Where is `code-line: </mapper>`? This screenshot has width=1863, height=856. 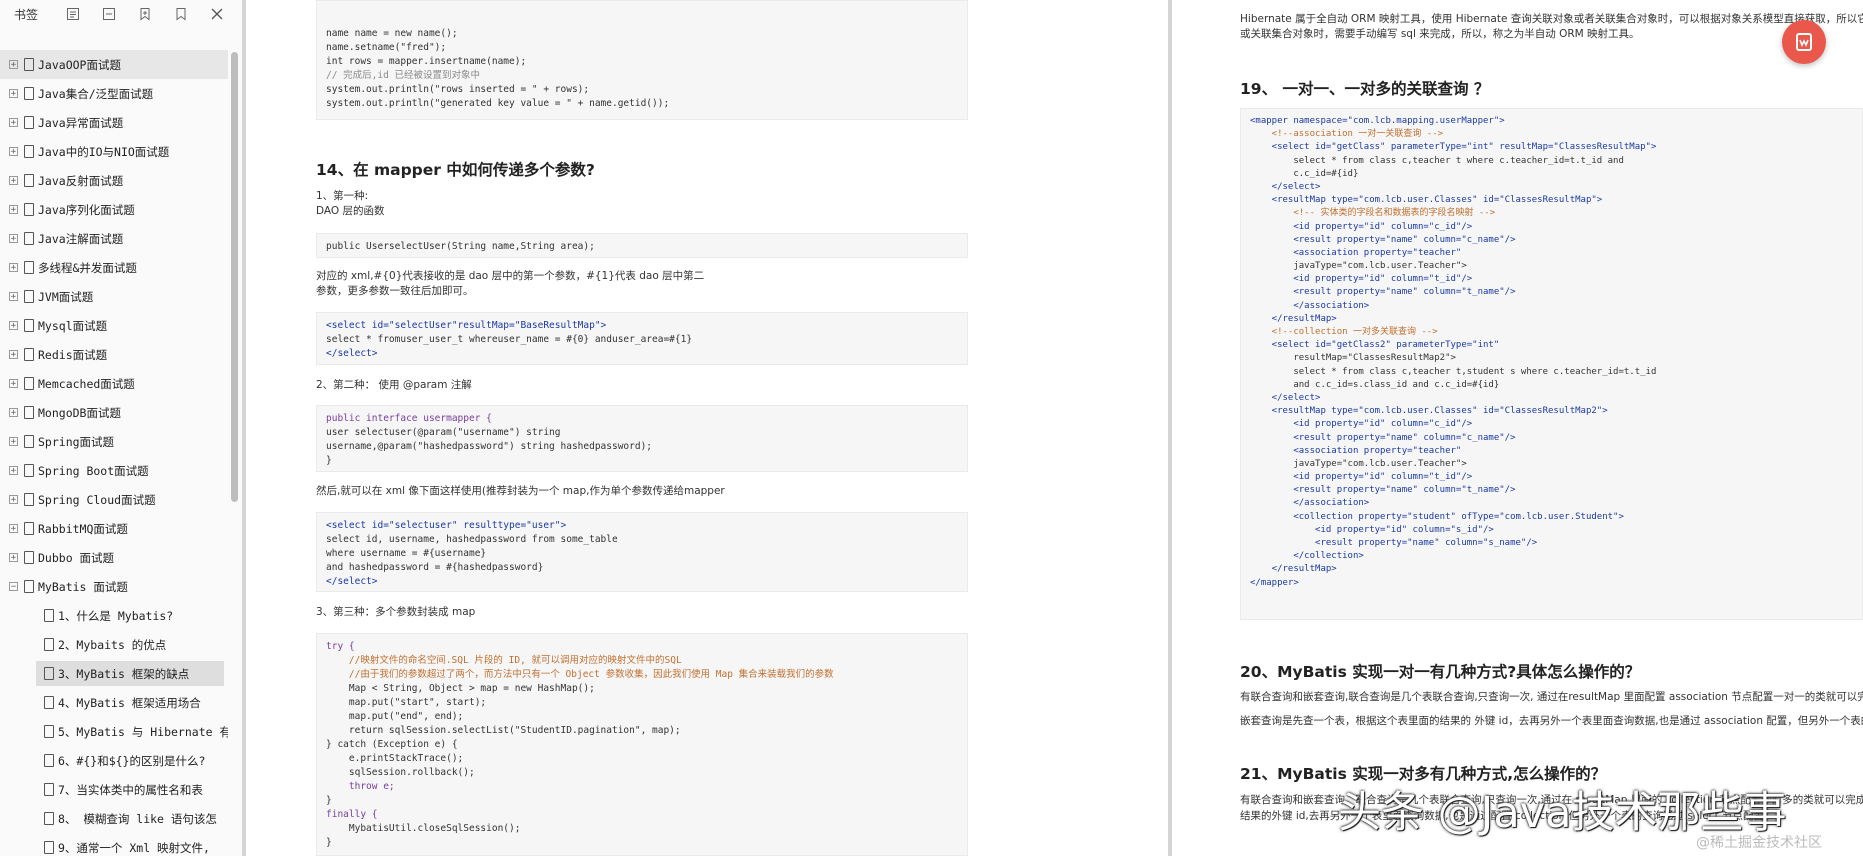
code-line: </mapper> is located at coordinates (1274, 582).